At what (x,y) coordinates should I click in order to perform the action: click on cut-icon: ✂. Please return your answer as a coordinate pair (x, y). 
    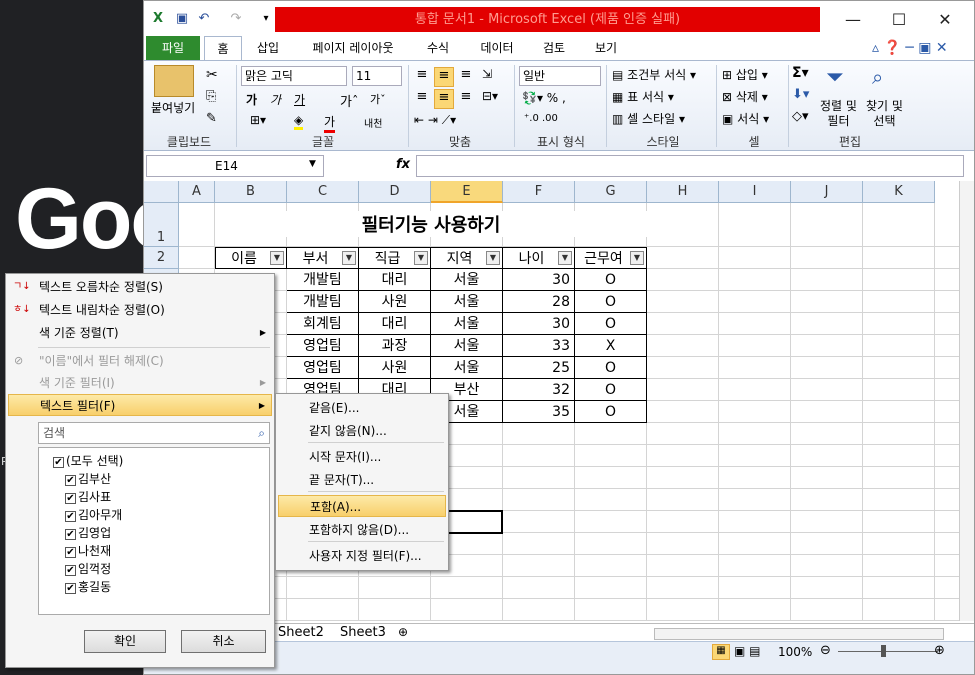
    Looking at the image, I should click on (212, 75).